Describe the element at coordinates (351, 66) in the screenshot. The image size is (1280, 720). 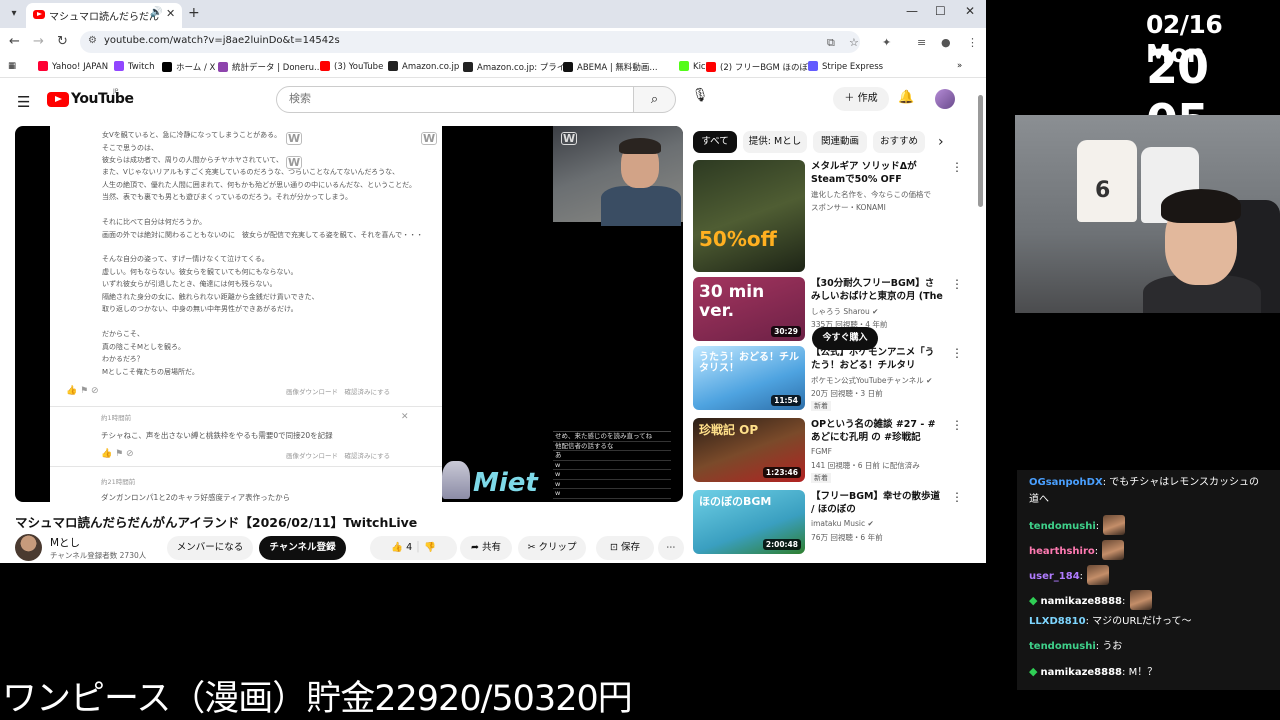
I see `bookmark-item: (3) YouTube` at that location.